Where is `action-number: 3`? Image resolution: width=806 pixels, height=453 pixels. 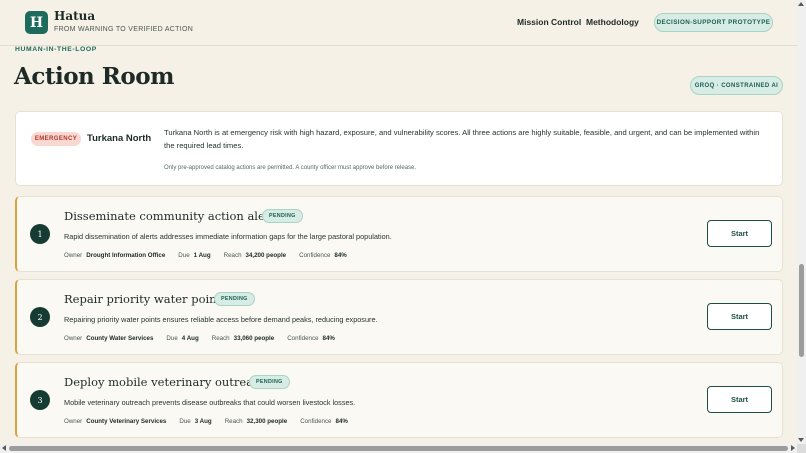 action-number: 3 is located at coordinates (40, 400).